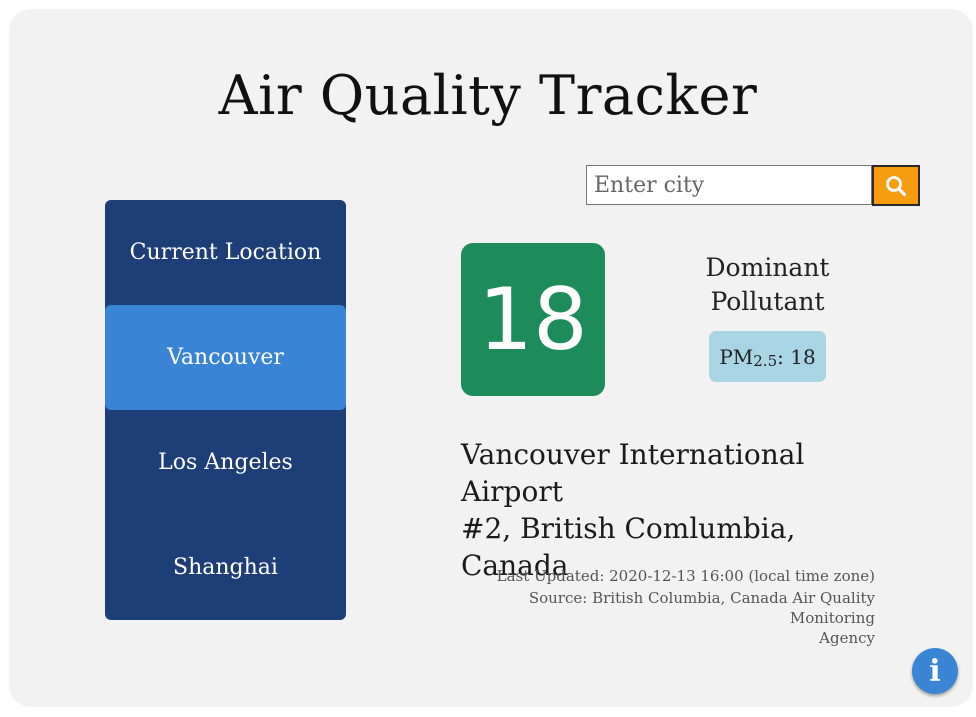  I want to click on sidebar-item-current-location: Current Location, so click(225, 252).